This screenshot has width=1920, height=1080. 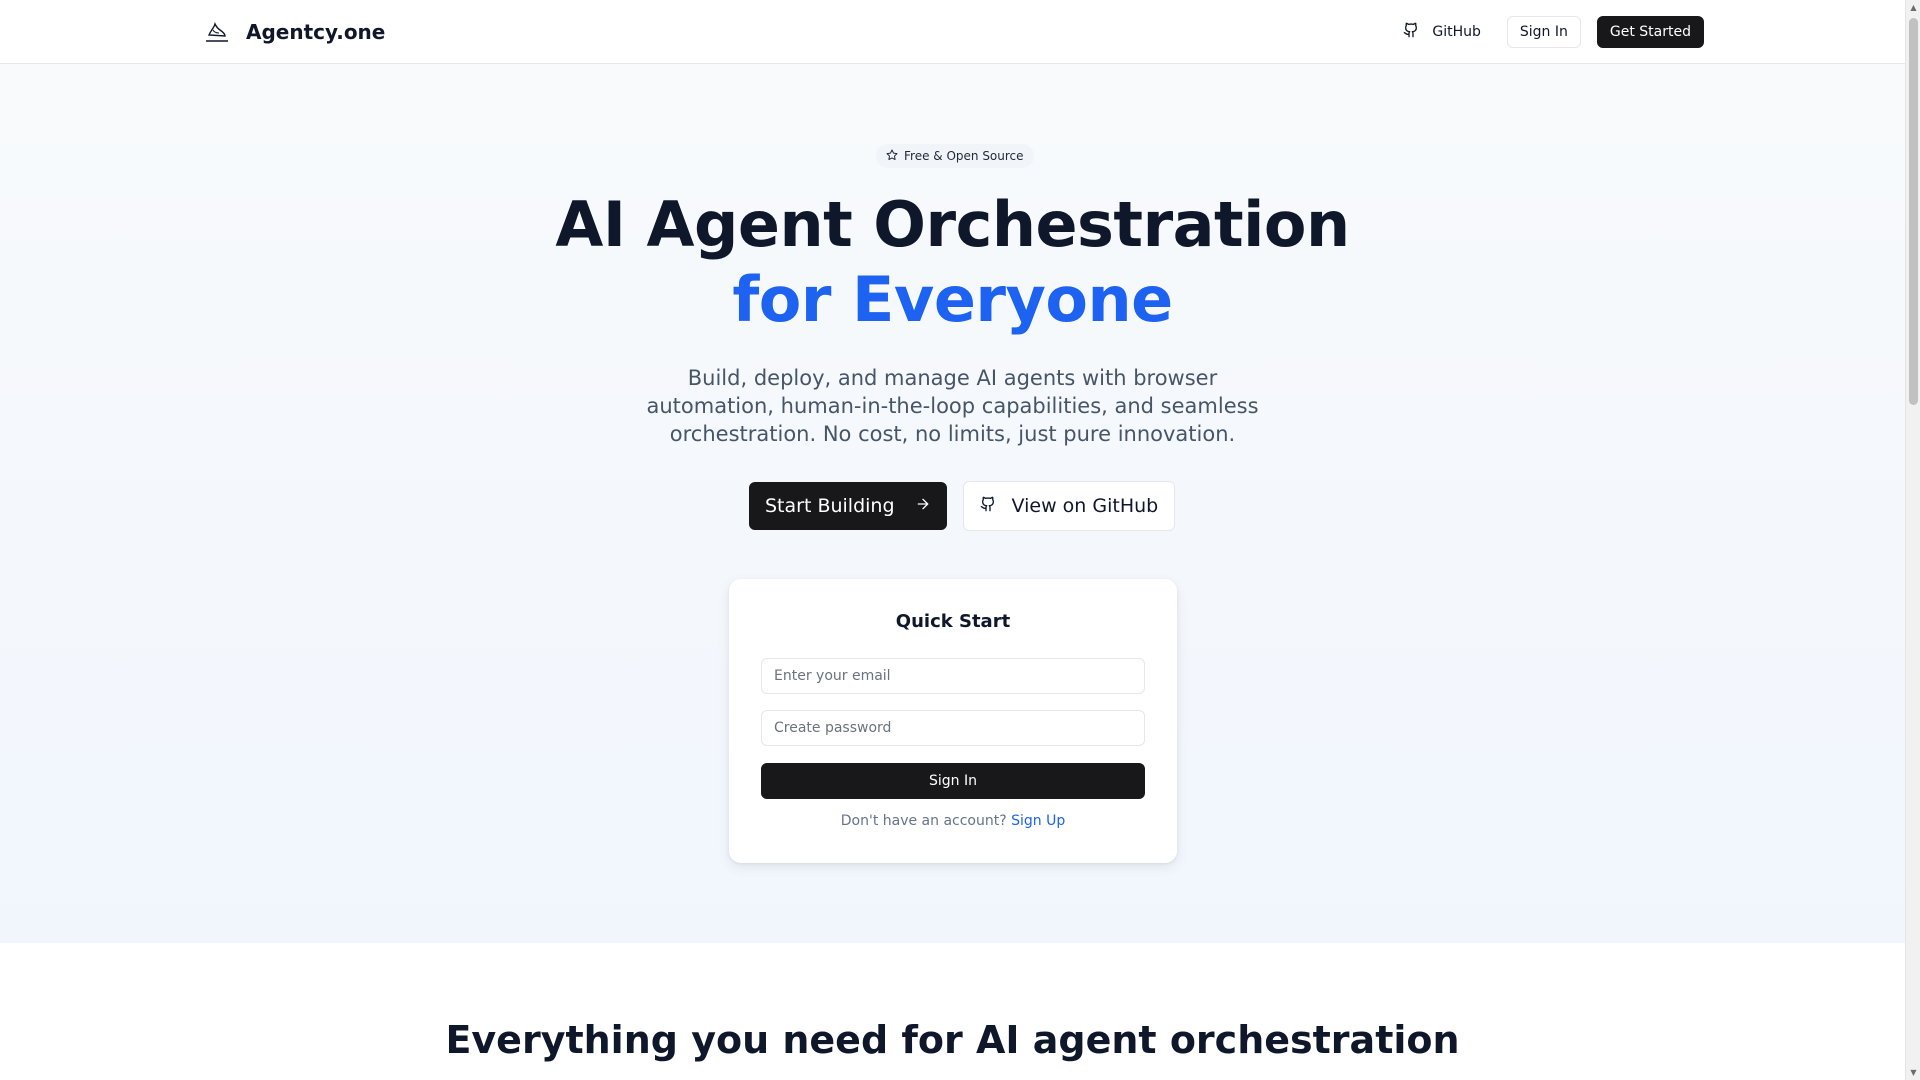 I want to click on brand: Agentcy.one, so click(x=293, y=32).